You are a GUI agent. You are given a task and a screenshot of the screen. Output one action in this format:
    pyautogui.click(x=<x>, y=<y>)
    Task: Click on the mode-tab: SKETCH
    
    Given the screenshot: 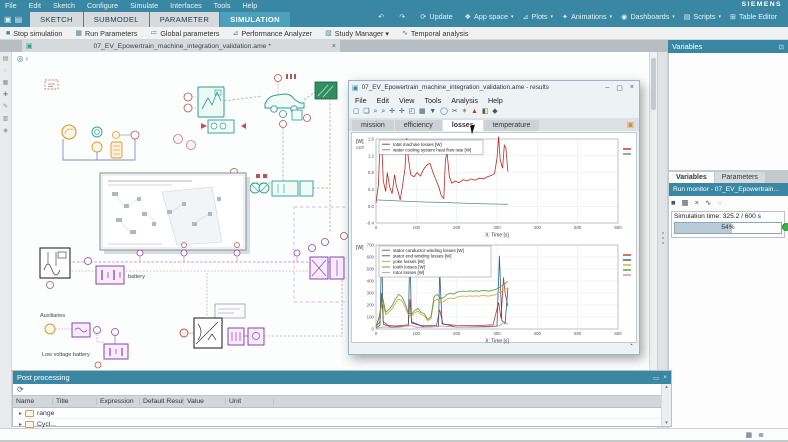 What is the action you would take?
    pyautogui.click(x=56, y=19)
    